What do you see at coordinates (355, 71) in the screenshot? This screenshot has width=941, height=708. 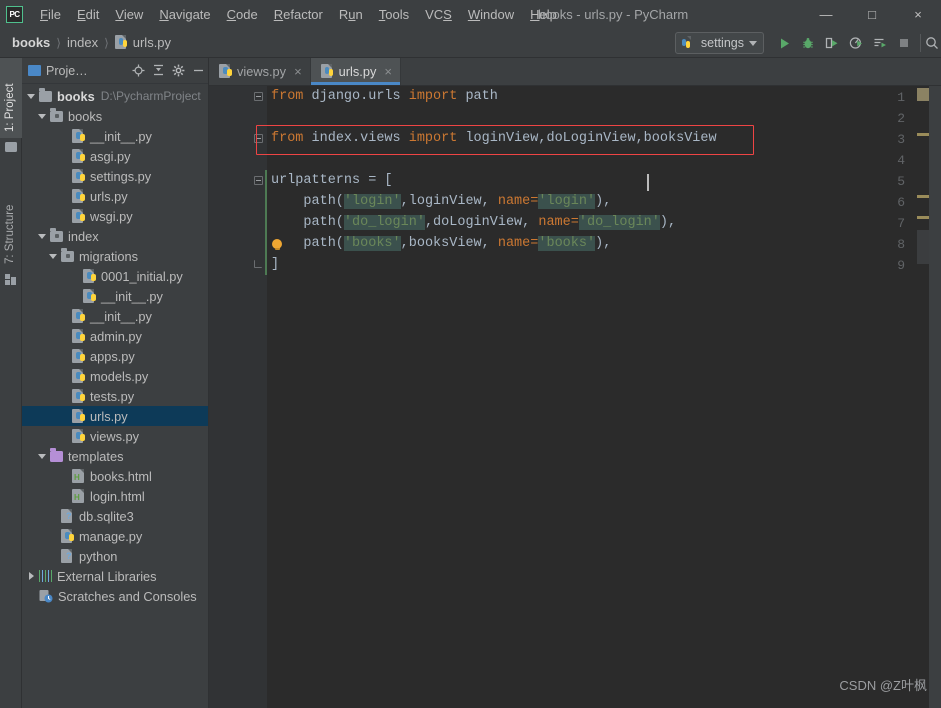 I see `tab-urls-py: urls.py ×` at bounding box center [355, 71].